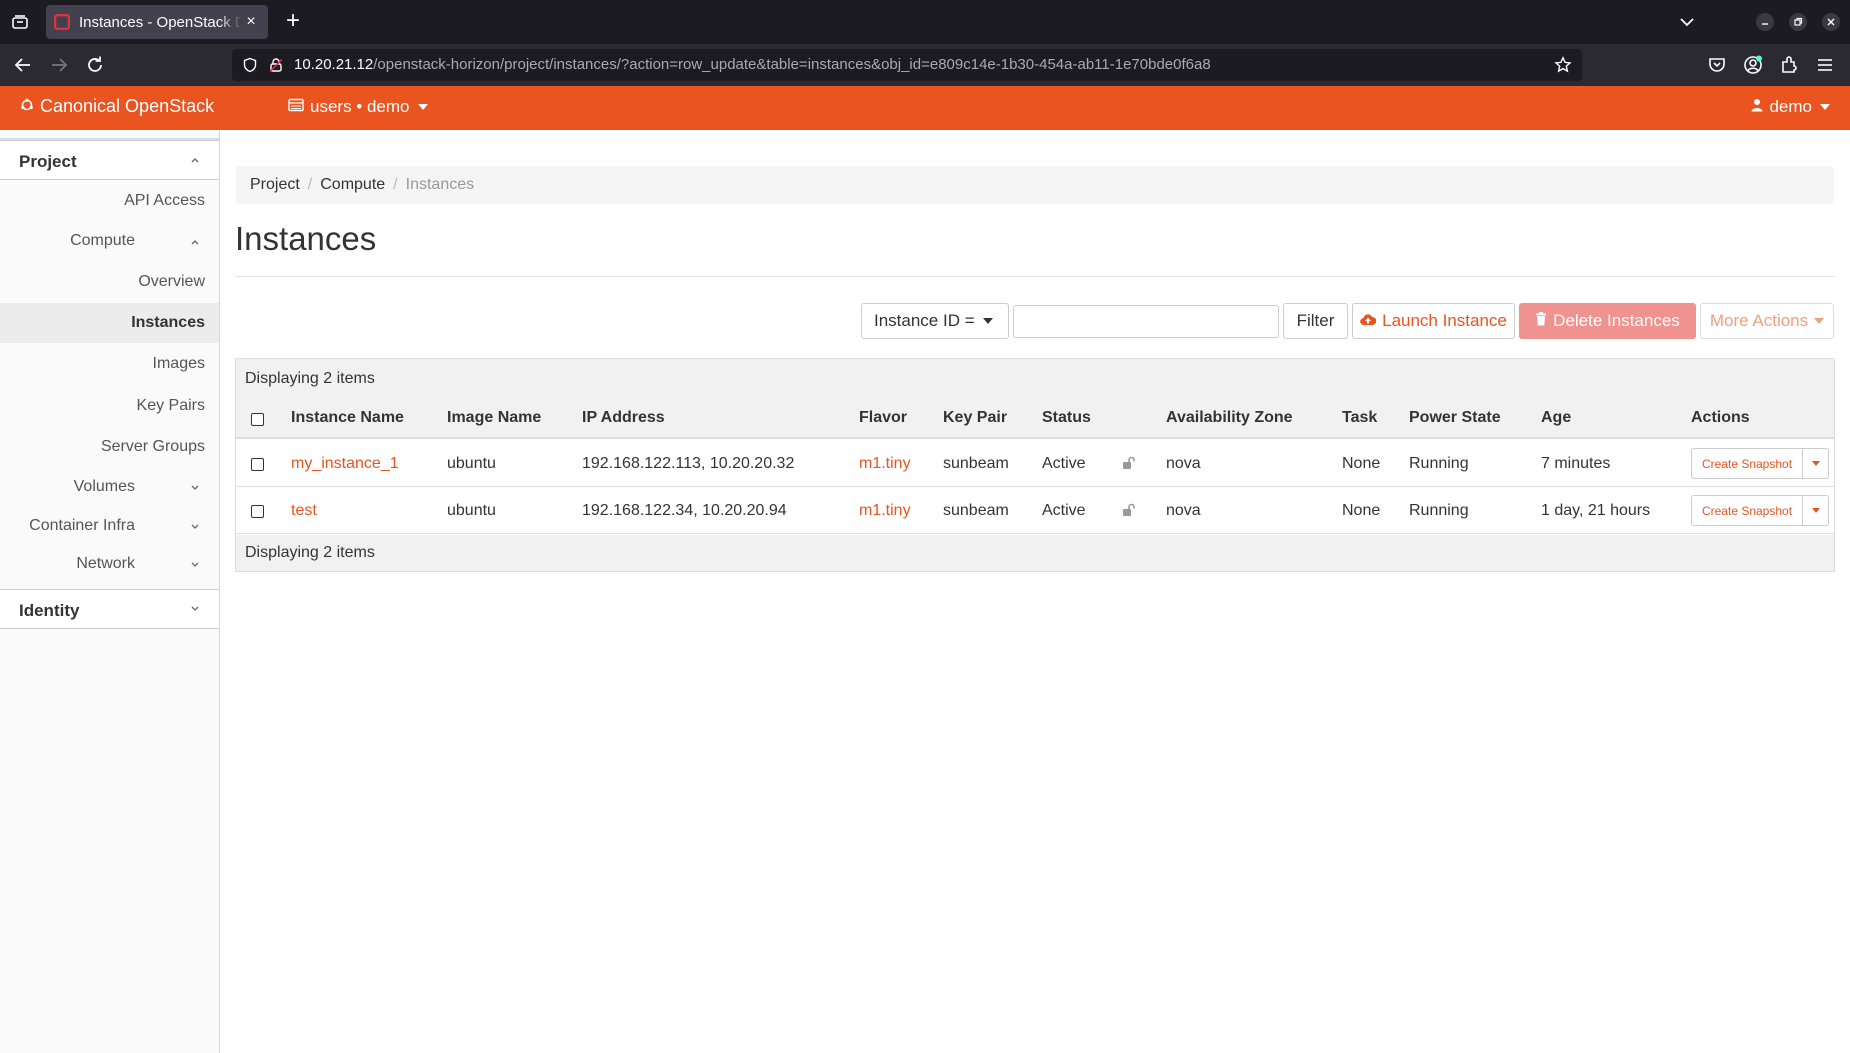 The image size is (1850, 1053). I want to click on filter-button: Filter, so click(1315, 321).